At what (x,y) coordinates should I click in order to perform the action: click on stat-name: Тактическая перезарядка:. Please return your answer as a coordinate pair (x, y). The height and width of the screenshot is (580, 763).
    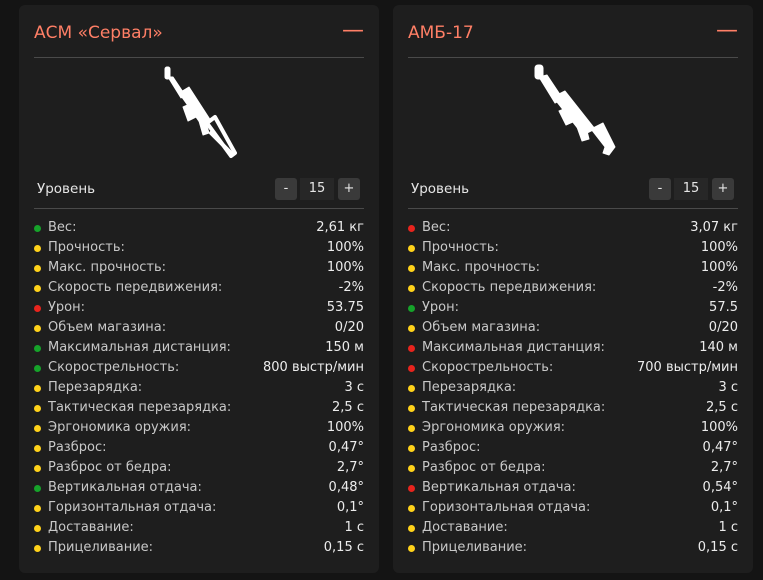
    Looking at the image, I should click on (140, 407).